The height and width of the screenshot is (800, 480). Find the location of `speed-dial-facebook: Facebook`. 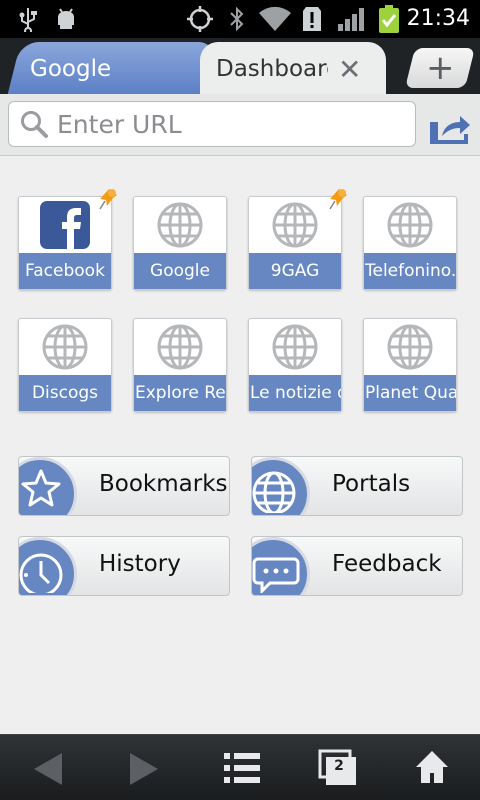

speed-dial-facebook: Facebook is located at coordinates (67, 239).